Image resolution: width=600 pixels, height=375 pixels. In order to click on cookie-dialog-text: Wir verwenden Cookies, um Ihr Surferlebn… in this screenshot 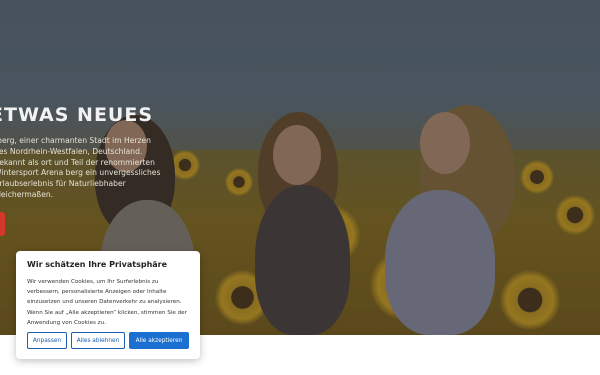, I will do `click(107, 302)`.